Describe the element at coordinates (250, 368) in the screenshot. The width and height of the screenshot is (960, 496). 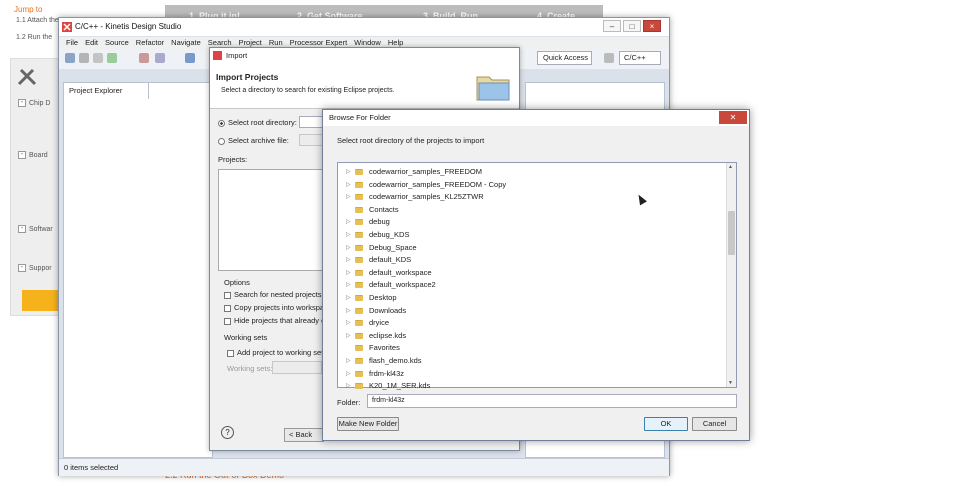
I see `working-sets-field-label: Working sets:` at that location.